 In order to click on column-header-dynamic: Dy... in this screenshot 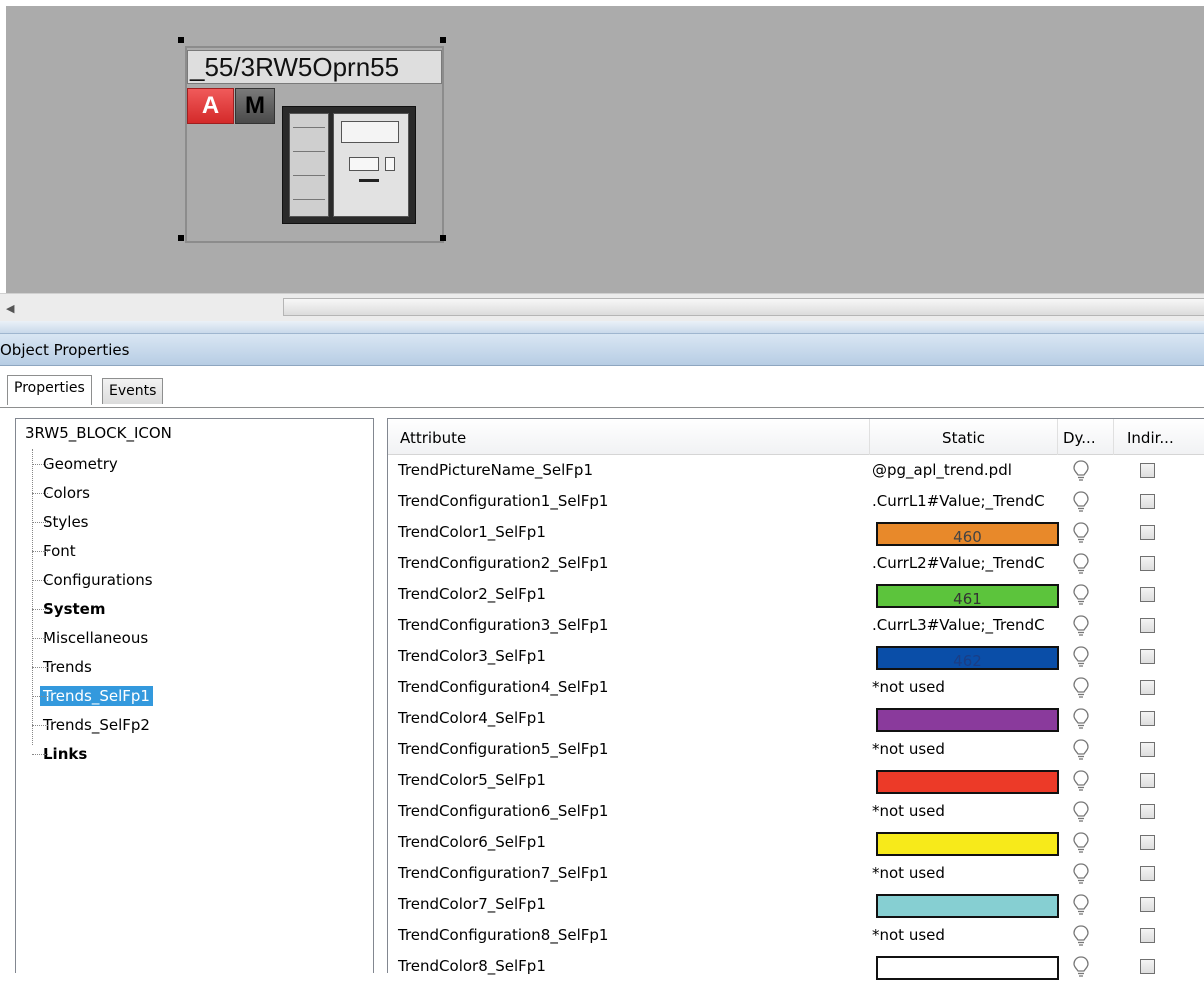, I will do `click(1086, 437)`.